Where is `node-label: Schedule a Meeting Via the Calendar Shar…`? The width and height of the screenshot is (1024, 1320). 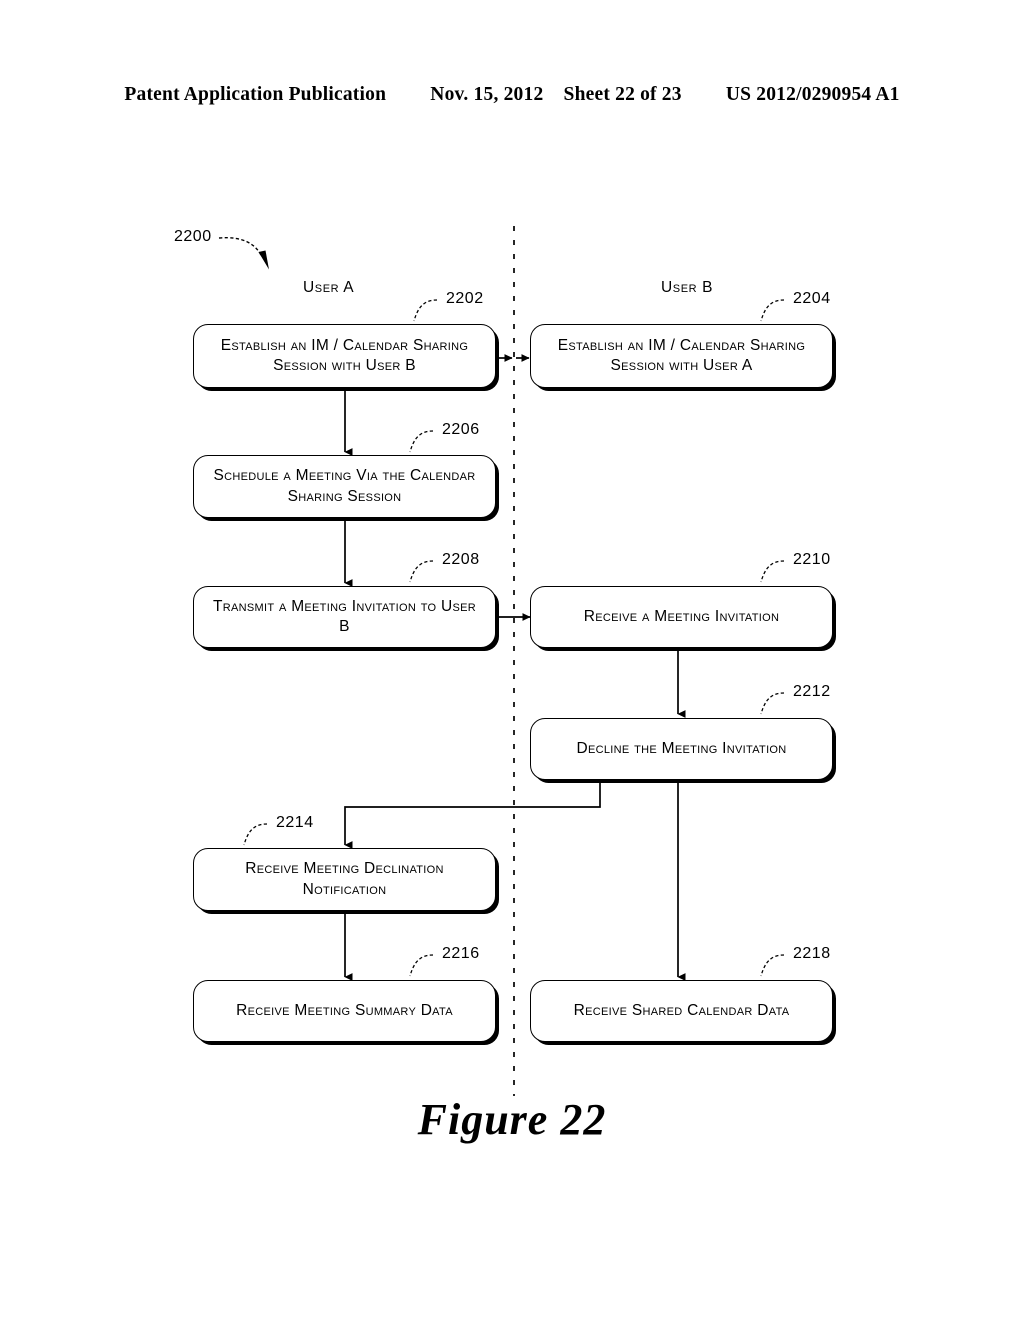
node-label: Schedule a Meeting Via the Calendar Shar… is located at coordinates (344, 486).